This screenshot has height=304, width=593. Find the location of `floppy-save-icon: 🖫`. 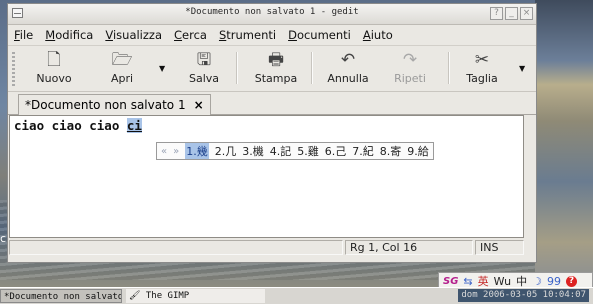

floppy-save-icon: 🖫 is located at coordinates (204, 60).